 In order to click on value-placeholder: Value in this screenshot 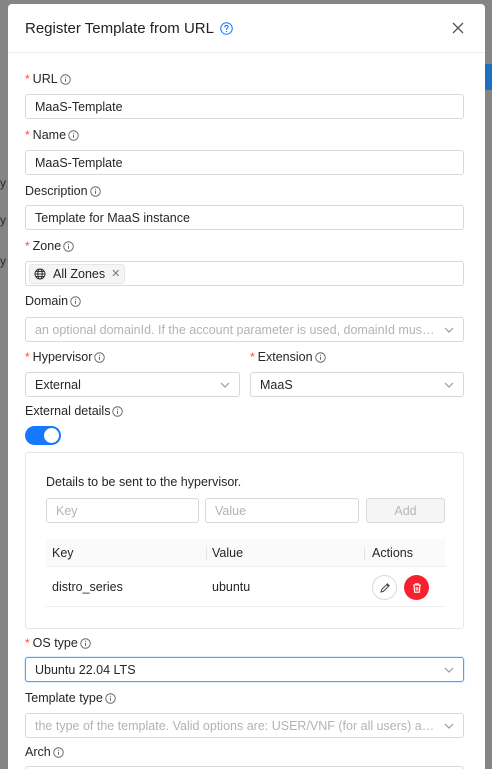, I will do `click(231, 510)`.